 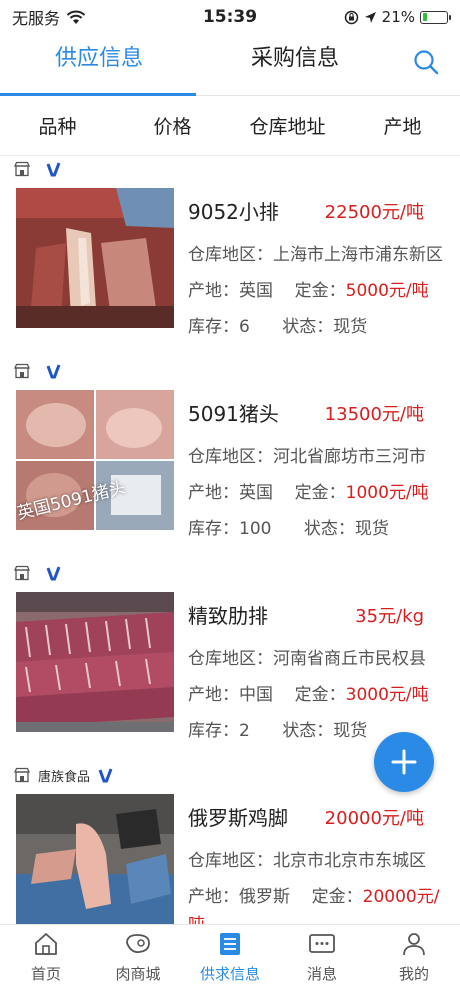 I want to click on product-title: 精致肋排, so click(x=228, y=614).